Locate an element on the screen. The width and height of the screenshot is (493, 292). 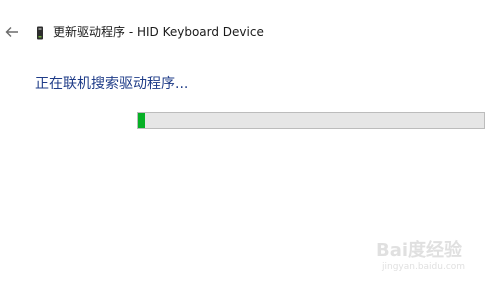
window-title: 更新驱动程序 - HID Keyboard Device is located at coordinates (158, 32).